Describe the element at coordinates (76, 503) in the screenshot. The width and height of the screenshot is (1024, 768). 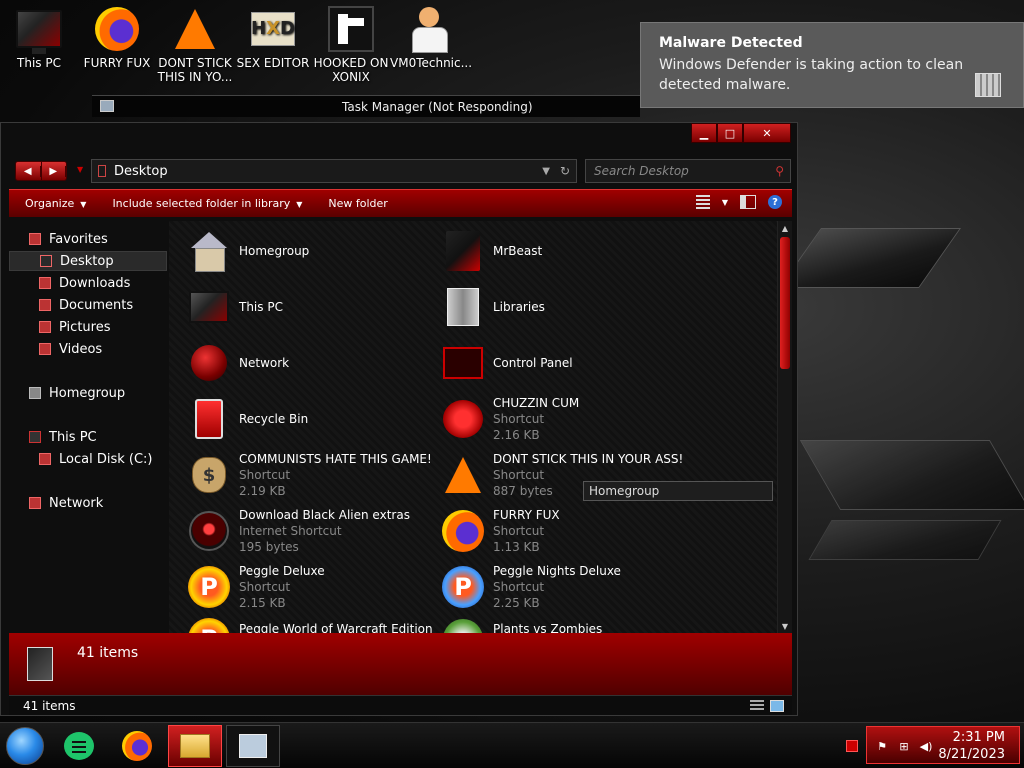
I see `nav-label: Network` at that location.